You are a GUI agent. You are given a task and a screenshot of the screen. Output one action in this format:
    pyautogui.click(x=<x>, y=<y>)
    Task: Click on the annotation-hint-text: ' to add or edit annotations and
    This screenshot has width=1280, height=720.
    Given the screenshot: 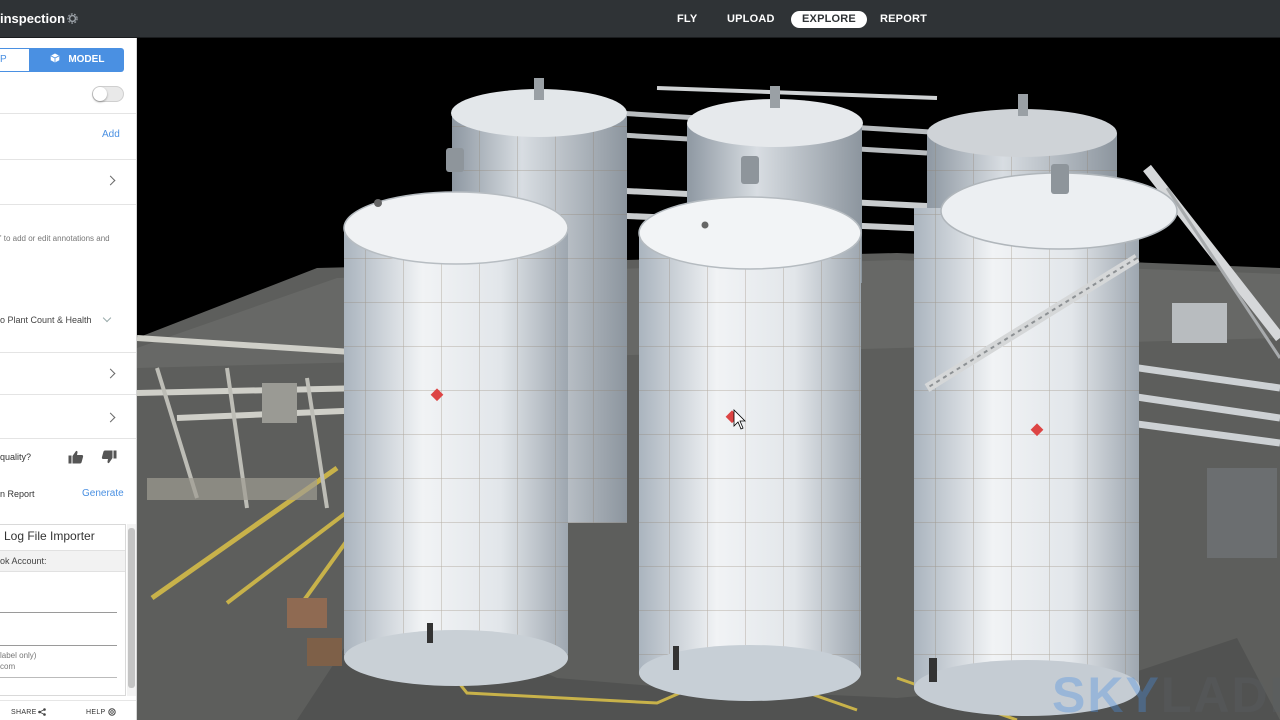 What is the action you would take?
    pyautogui.click(x=55, y=238)
    